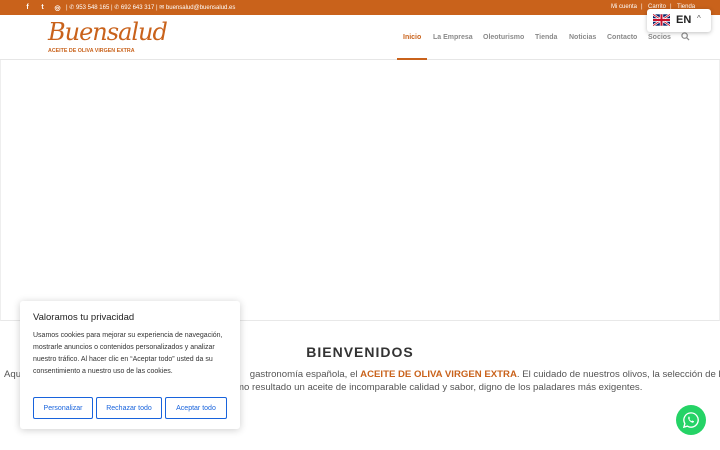 This screenshot has width=720, height=450. What do you see at coordinates (91, 51) in the screenshot?
I see `logo-tagline: ACEITE DE OLIVA VIRGEN EXTRA` at bounding box center [91, 51].